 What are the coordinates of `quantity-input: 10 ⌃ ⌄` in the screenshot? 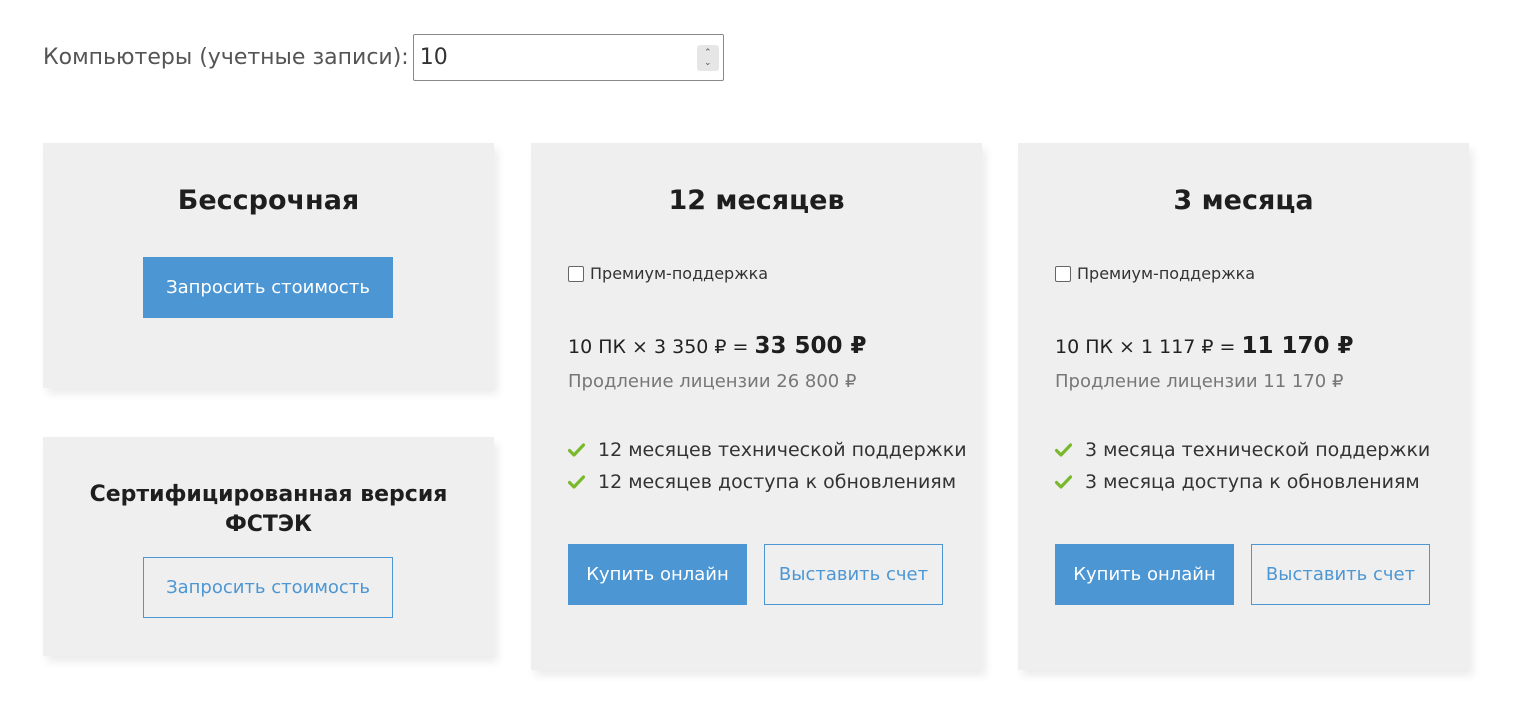 It's located at (568, 57).